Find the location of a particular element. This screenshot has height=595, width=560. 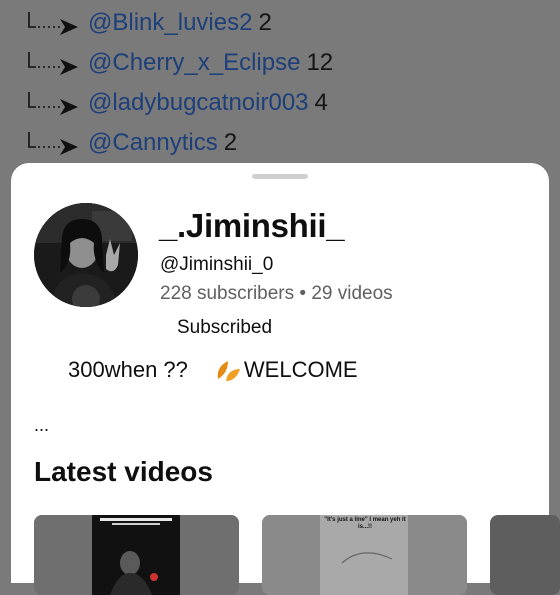

channel-handle: @Jiminshii_0 is located at coordinates (217, 264).